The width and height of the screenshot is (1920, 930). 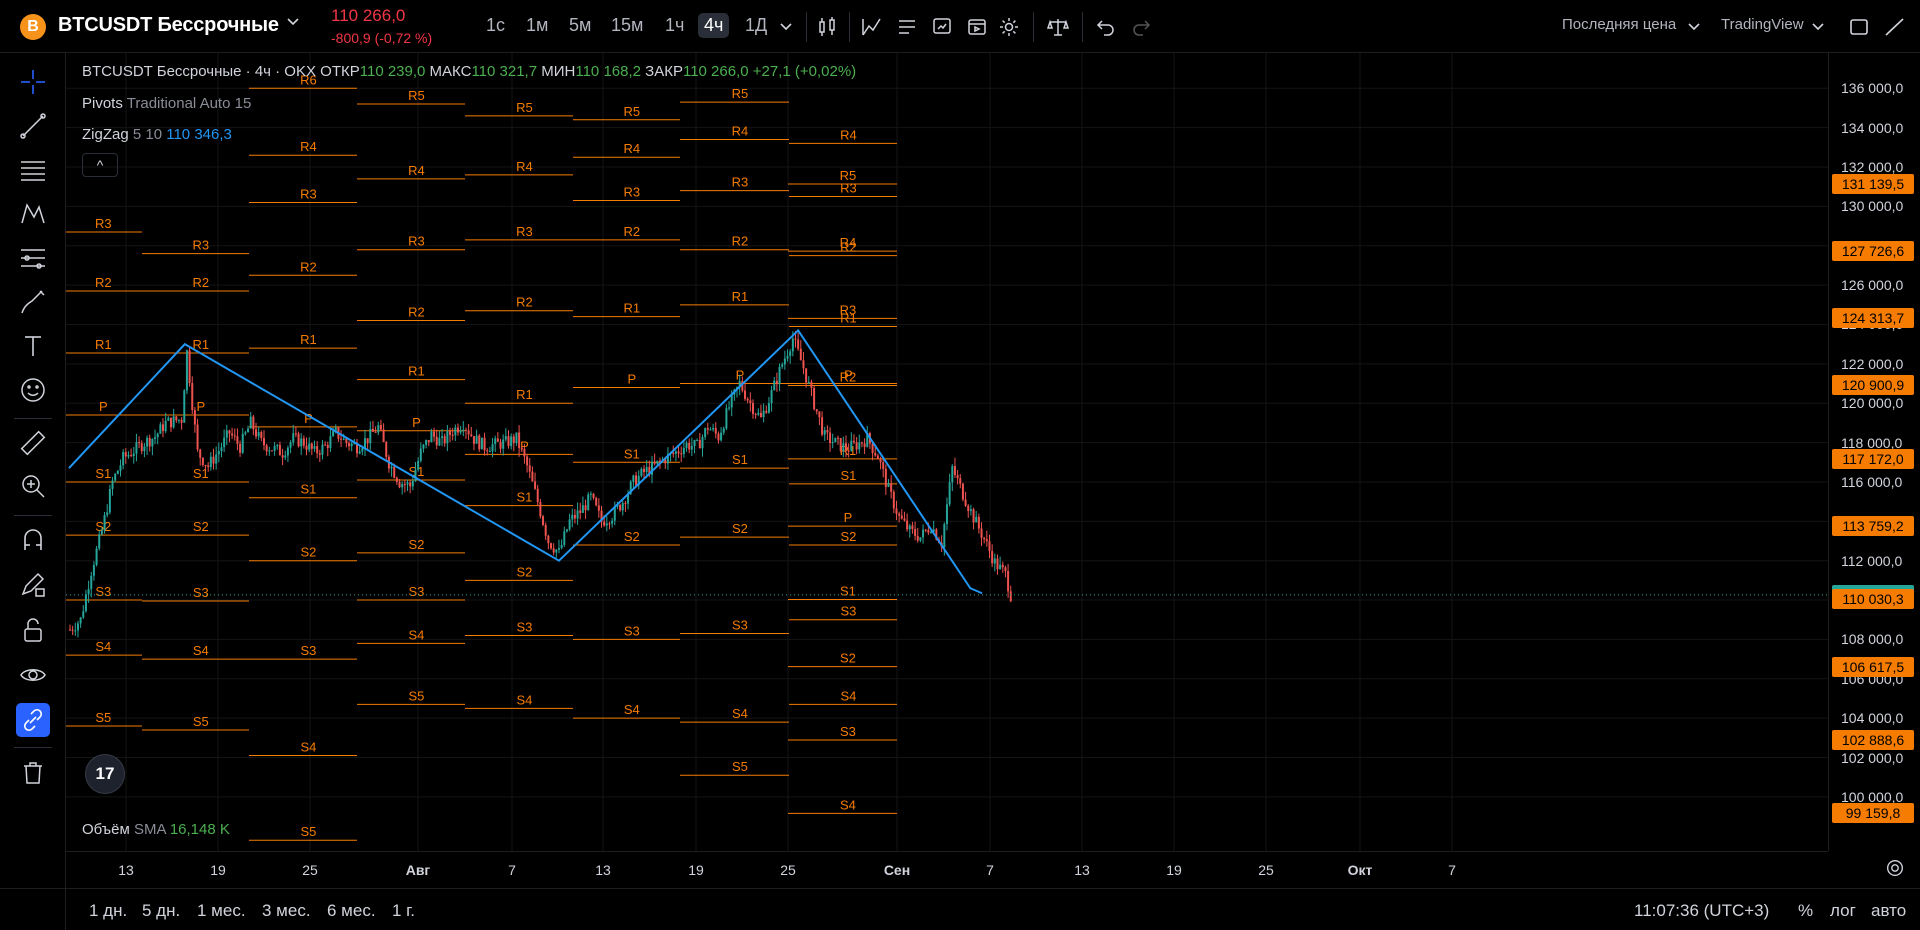 I want to click on screenshot-icon, so click(x=1895, y=27).